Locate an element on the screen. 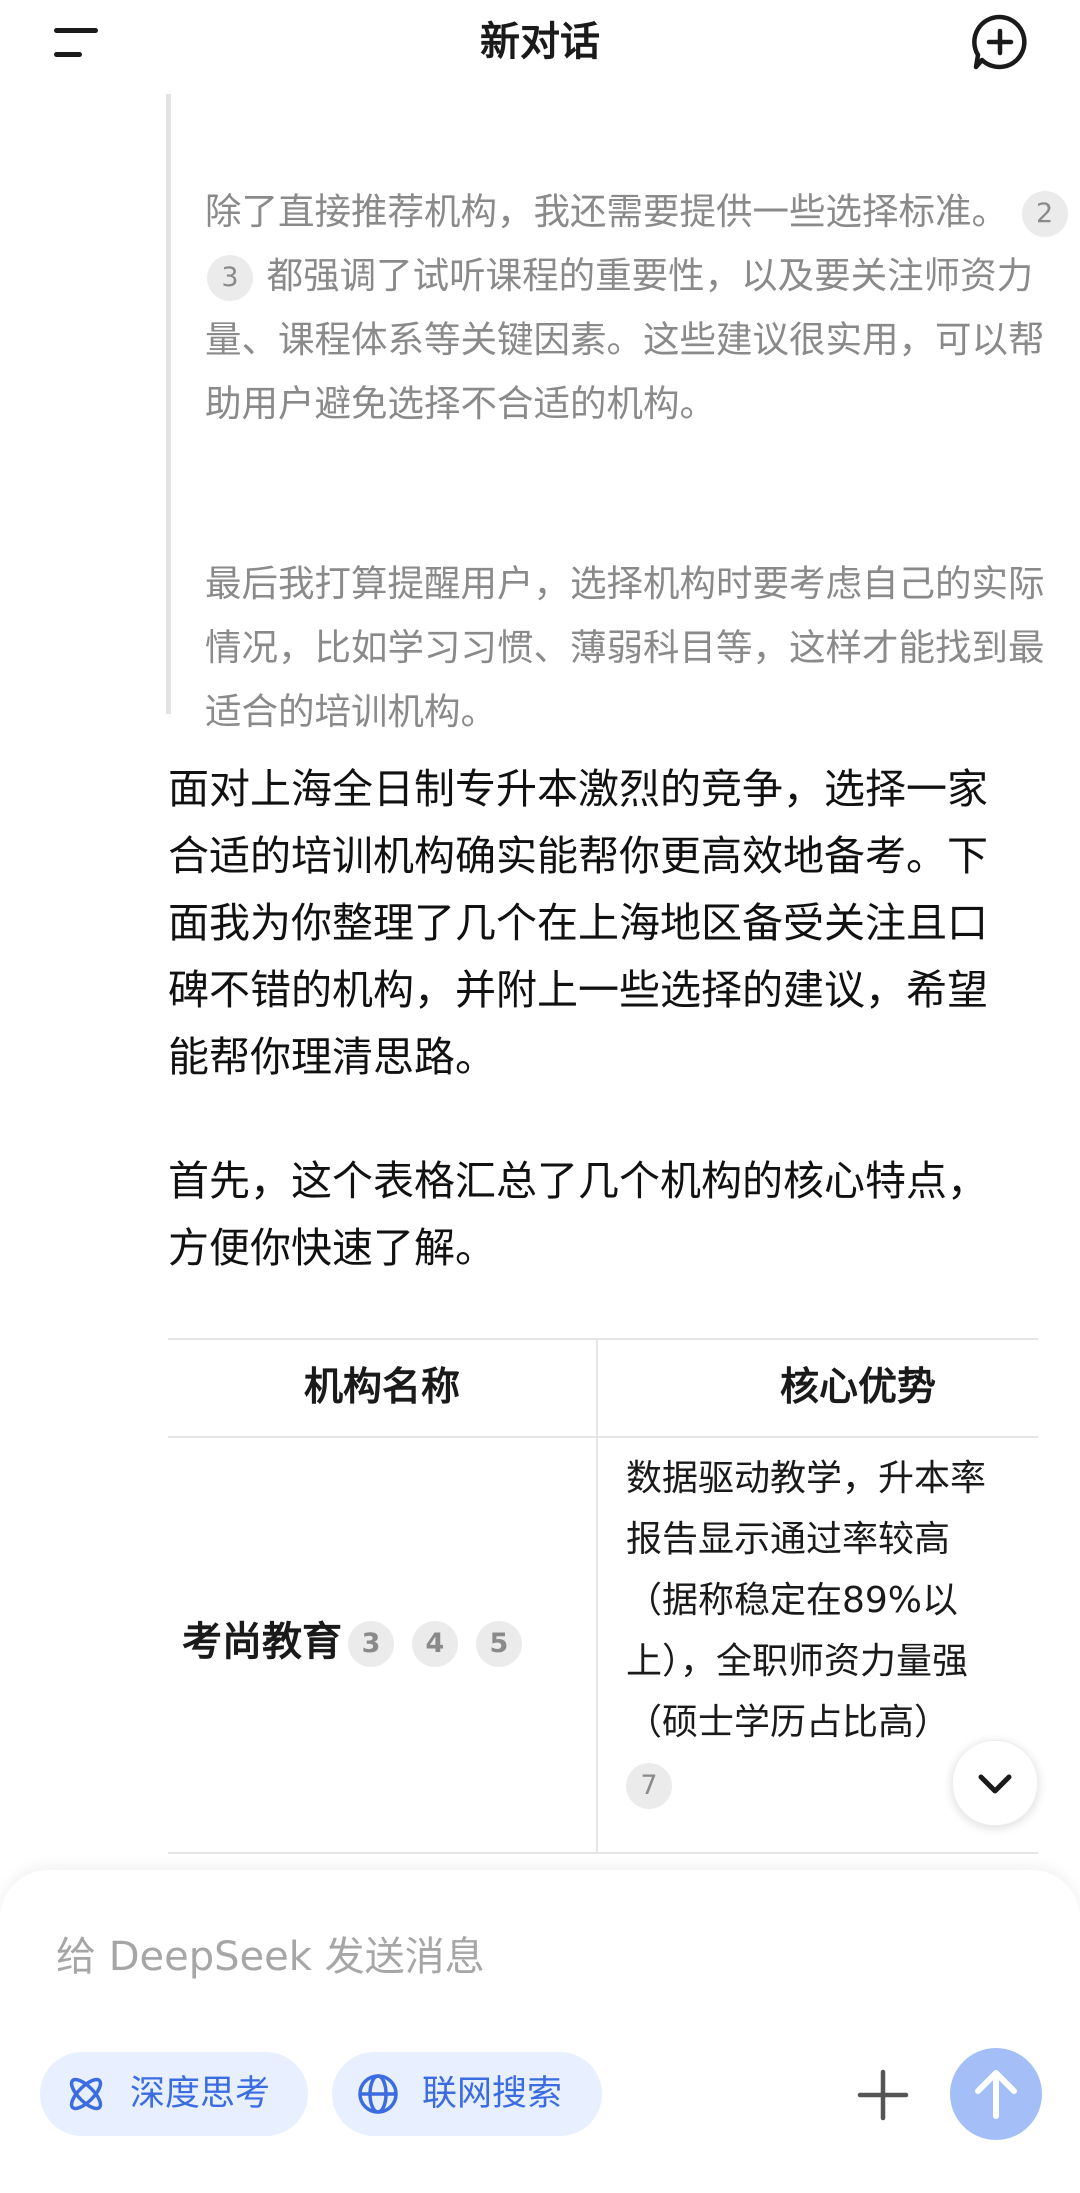 This screenshot has width=1080, height=2193. deep-think-toggle: 深度思考 is located at coordinates (174, 2094).